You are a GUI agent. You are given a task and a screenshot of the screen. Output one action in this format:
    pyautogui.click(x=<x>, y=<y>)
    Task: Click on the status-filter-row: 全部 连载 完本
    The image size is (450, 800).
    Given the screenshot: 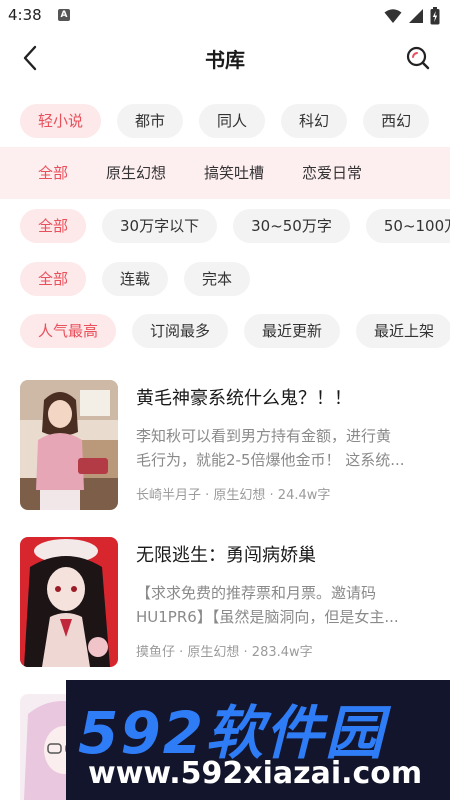 What is the action you would take?
    pyautogui.click(x=225, y=279)
    